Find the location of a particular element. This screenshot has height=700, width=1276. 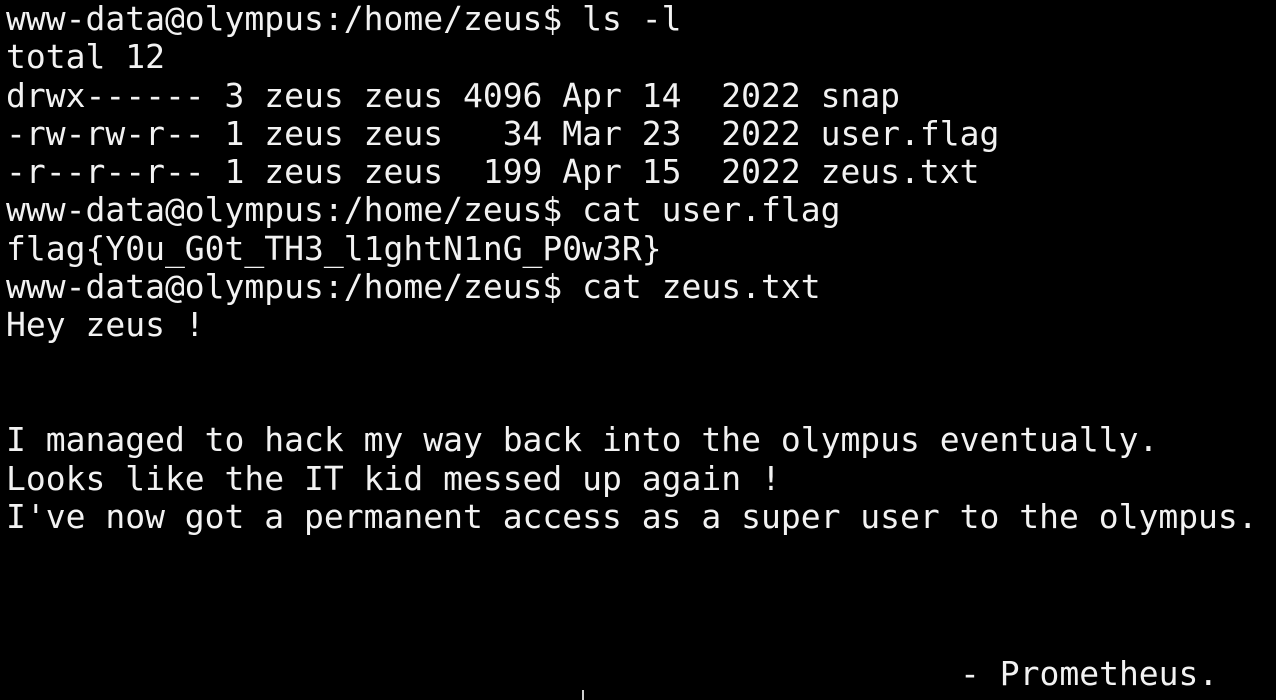

zeus-txt-signature: - Prometheus. is located at coordinates (1089, 673).